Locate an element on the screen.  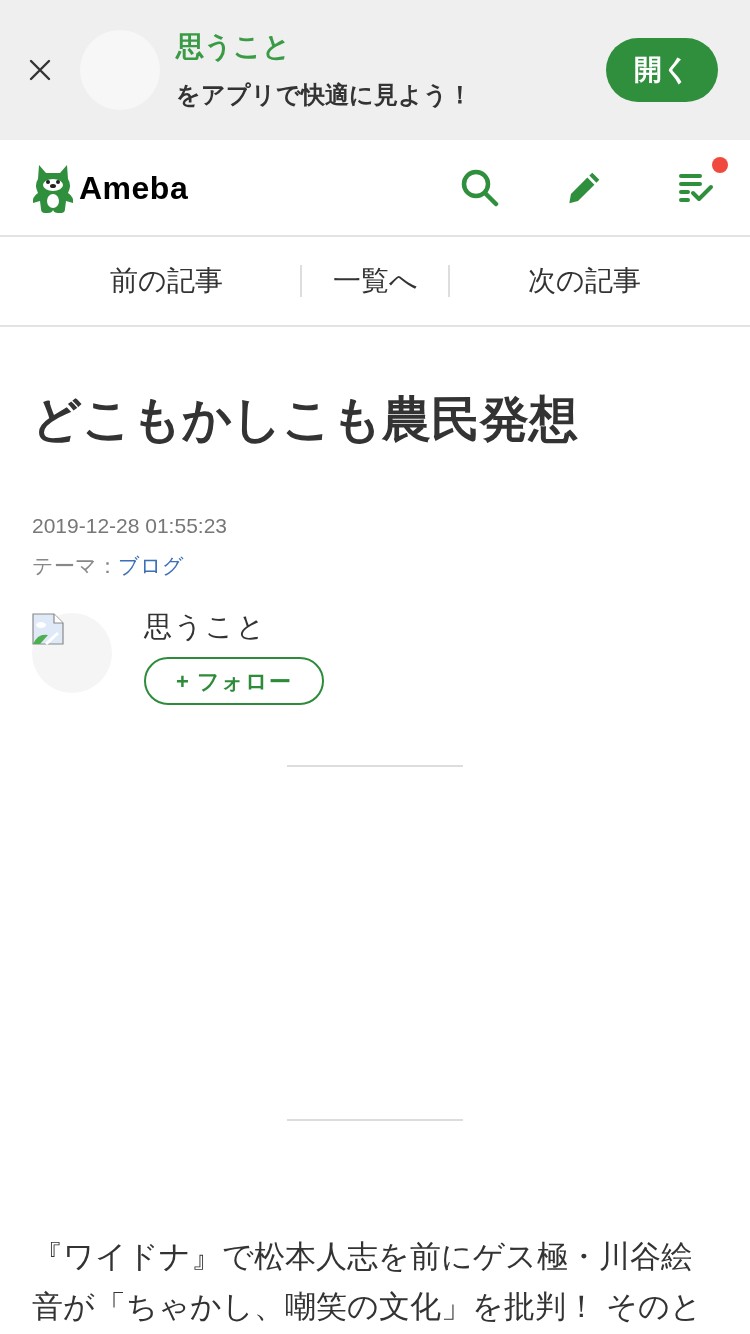
pencil-icon is located at coordinates (584, 187).